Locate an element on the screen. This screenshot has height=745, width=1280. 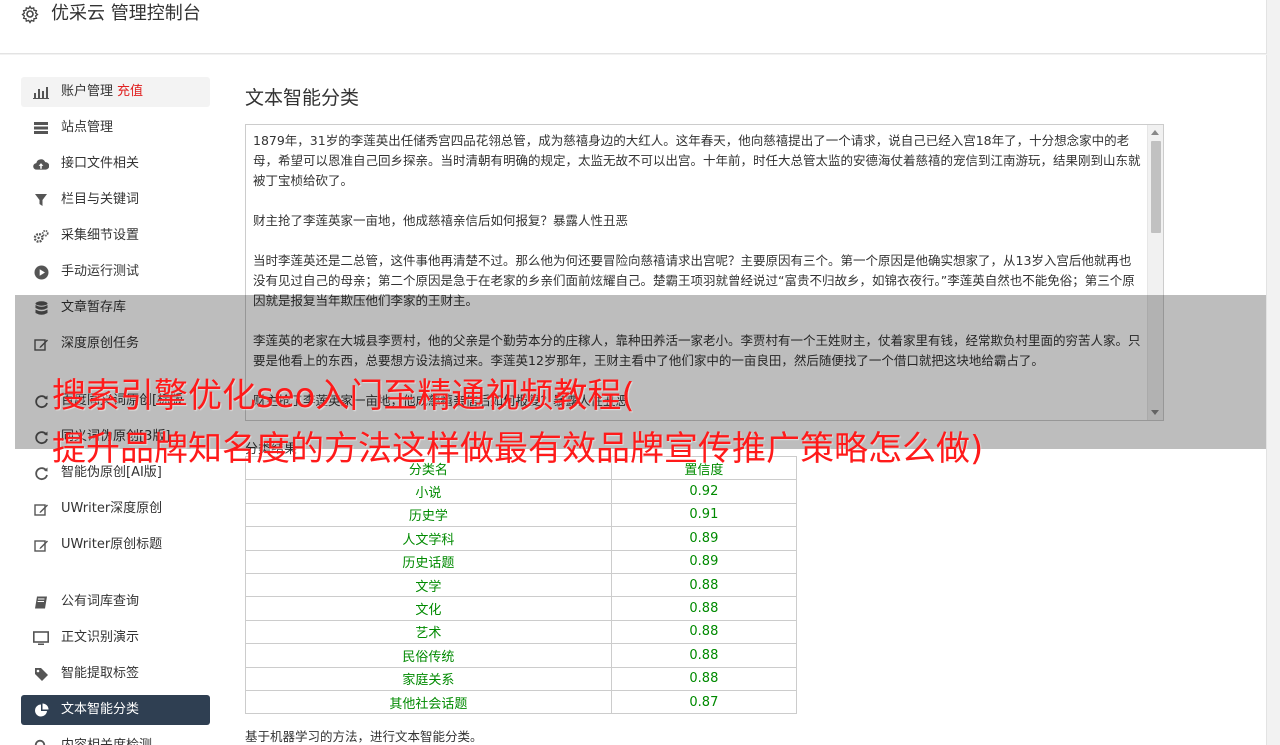
category-cell: 其他社会话题 is located at coordinates (428, 702).